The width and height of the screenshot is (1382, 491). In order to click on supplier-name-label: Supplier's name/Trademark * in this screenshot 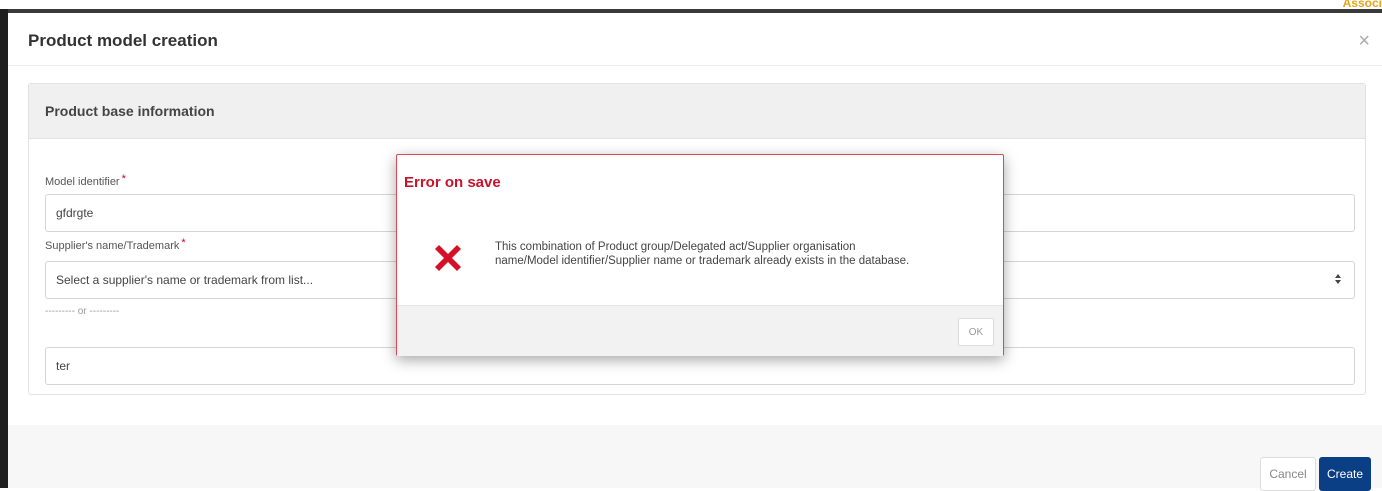, I will do `click(115, 244)`.